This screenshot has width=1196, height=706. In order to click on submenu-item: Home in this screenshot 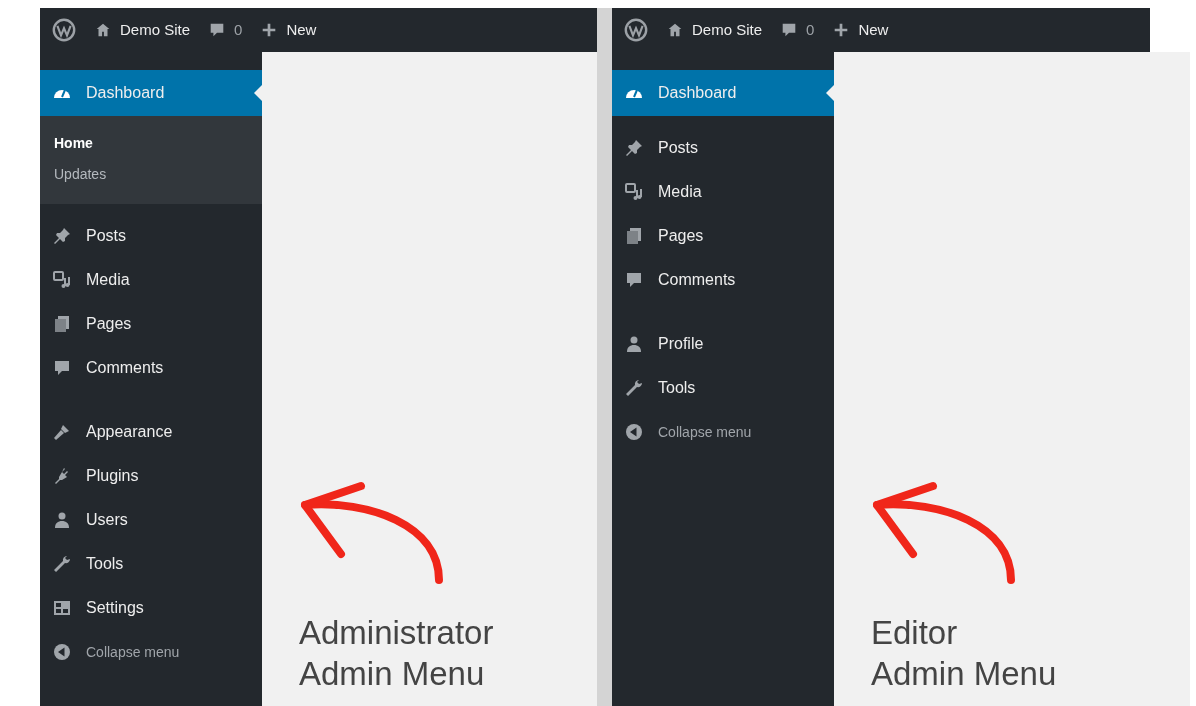, I will do `click(151, 143)`.